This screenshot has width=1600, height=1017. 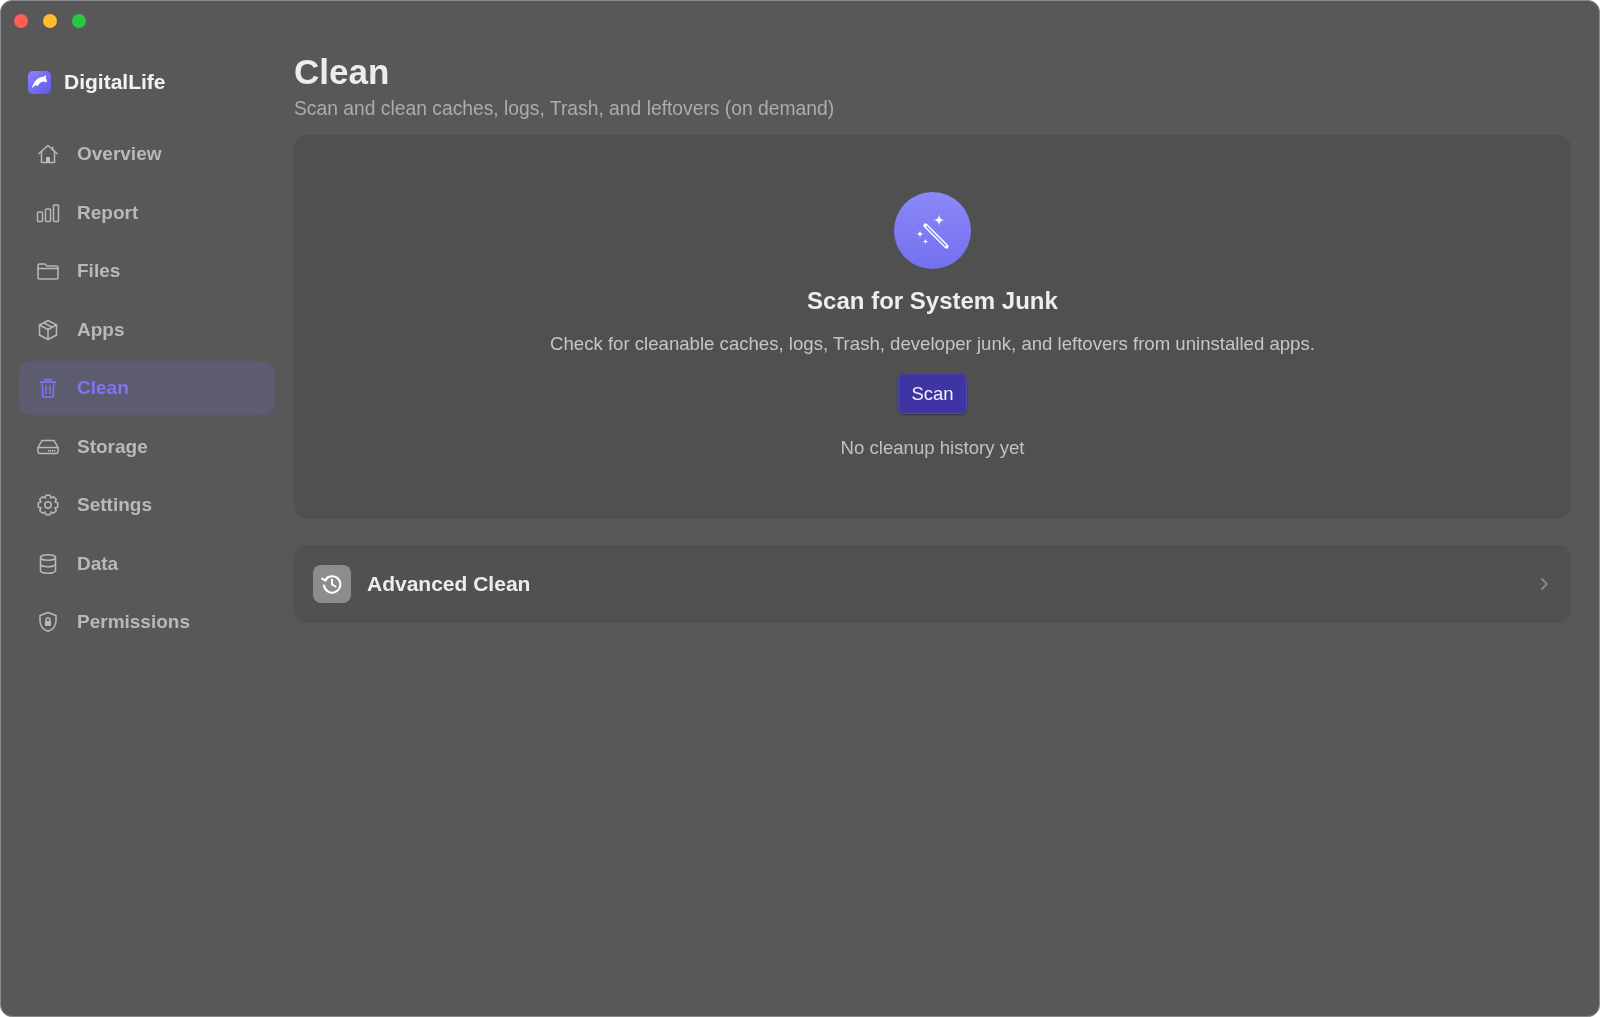 What do you see at coordinates (147, 563) in the screenshot?
I see `sidebar-item: Data` at bounding box center [147, 563].